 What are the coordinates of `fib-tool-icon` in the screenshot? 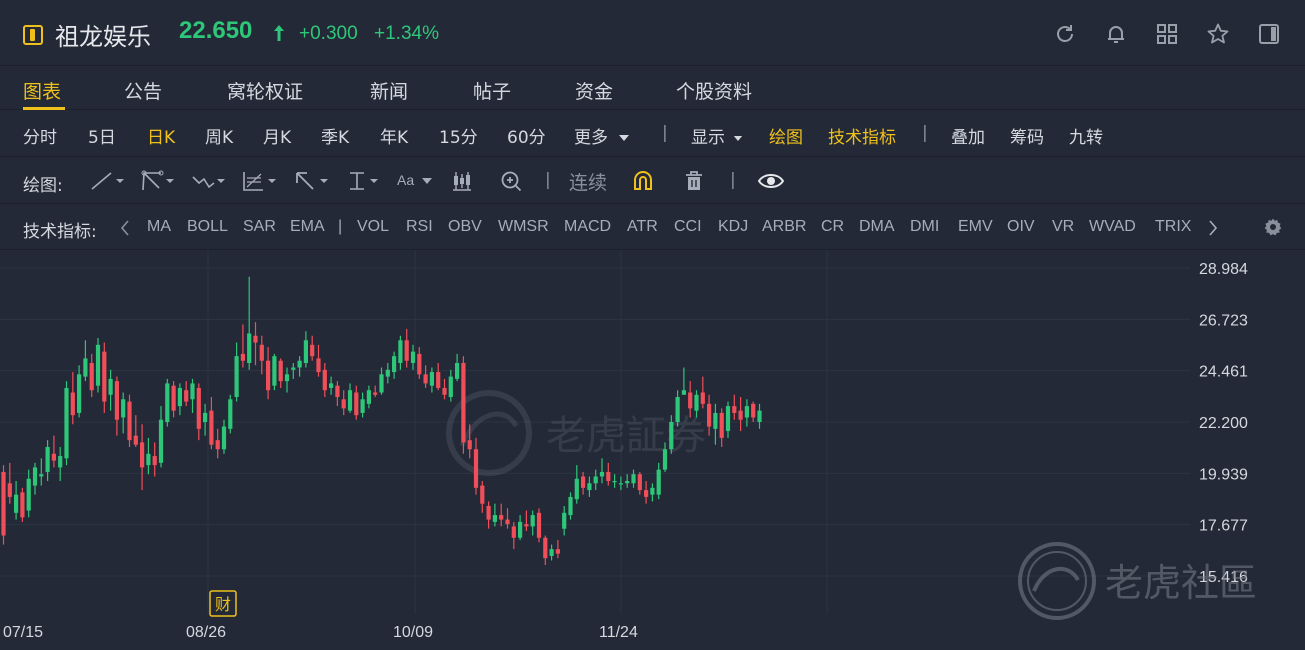 It's located at (261, 181).